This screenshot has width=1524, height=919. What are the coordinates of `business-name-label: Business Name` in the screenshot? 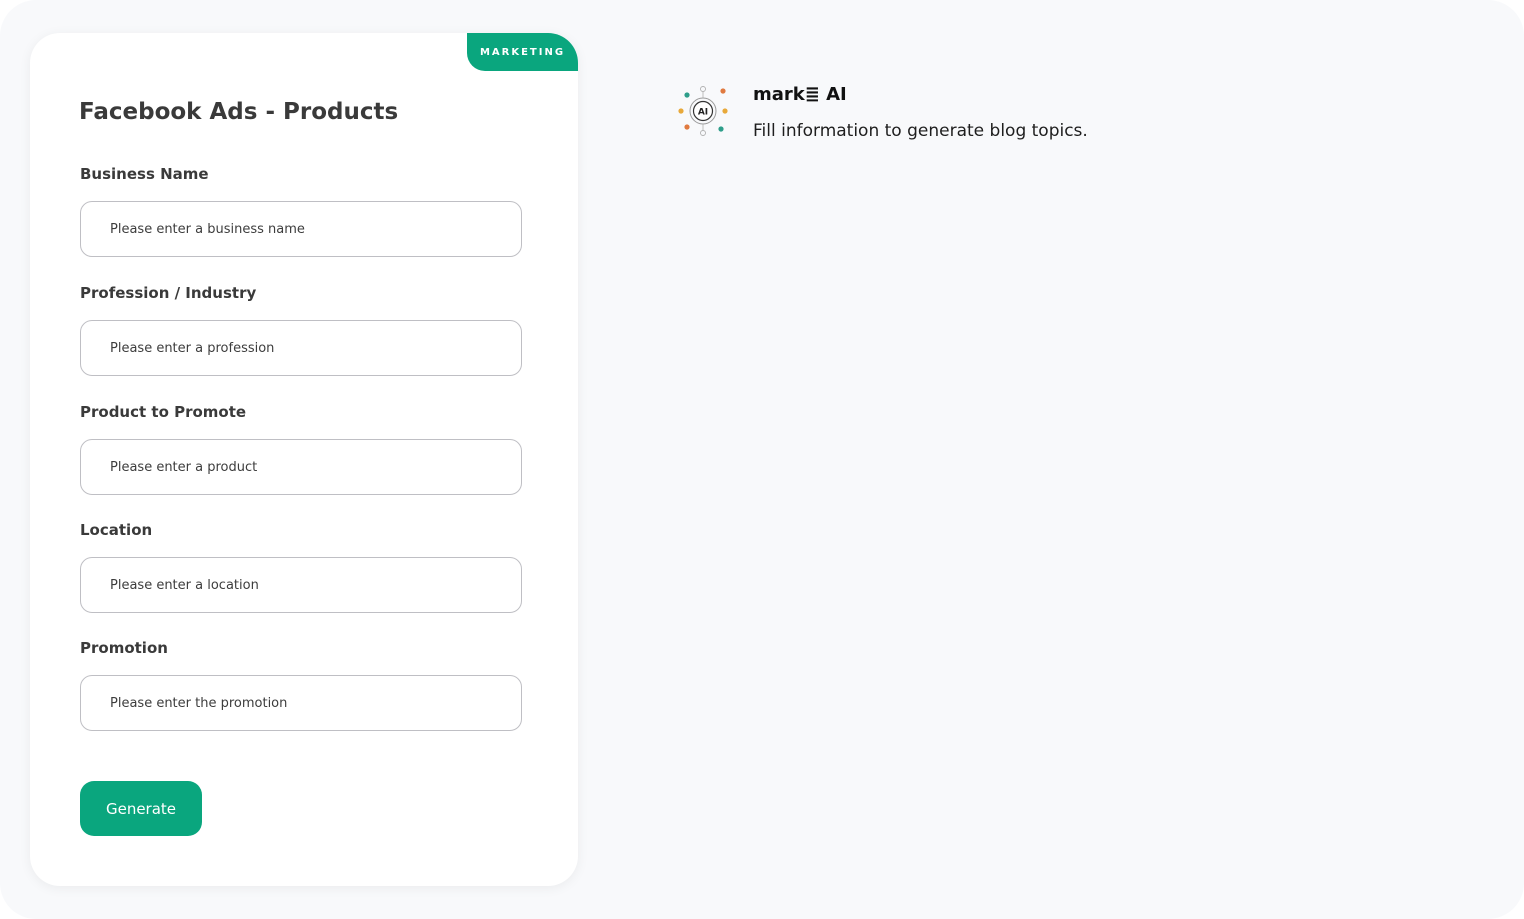 It's located at (144, 174).